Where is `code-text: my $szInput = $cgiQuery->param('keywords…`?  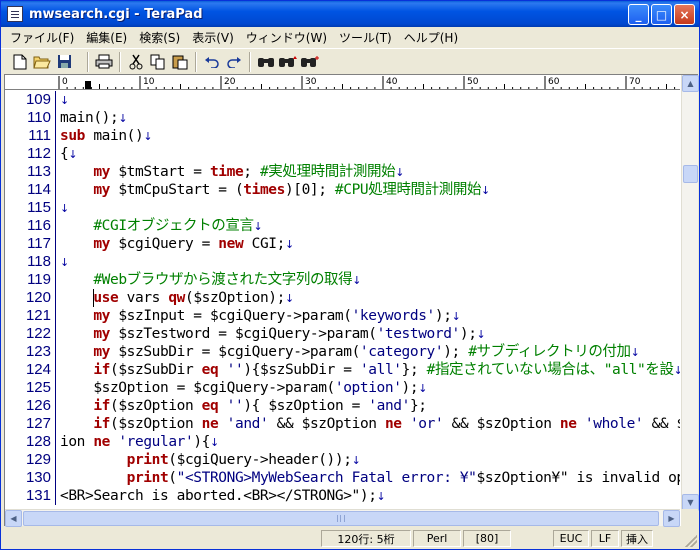
code-text: my $szInput = $cgiQuery->param('keywords… is located at coordinates (277, 316).